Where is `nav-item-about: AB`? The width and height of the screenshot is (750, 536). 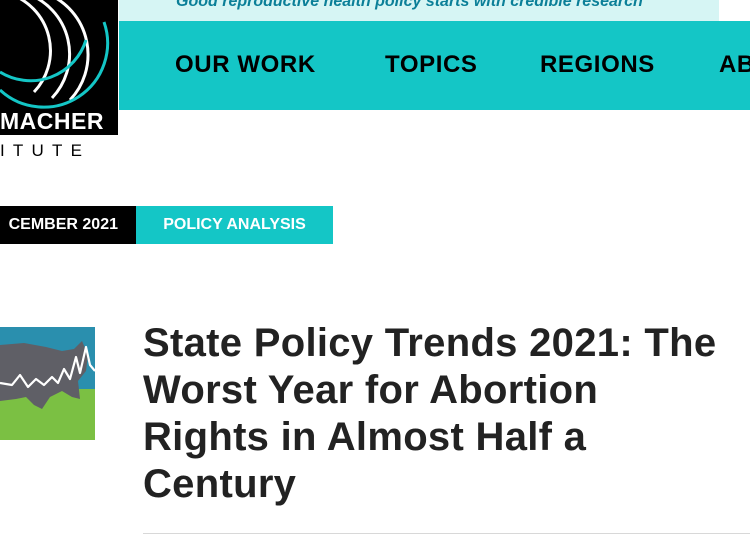
nav-item-about: AB is located at coordinates (734, 65).